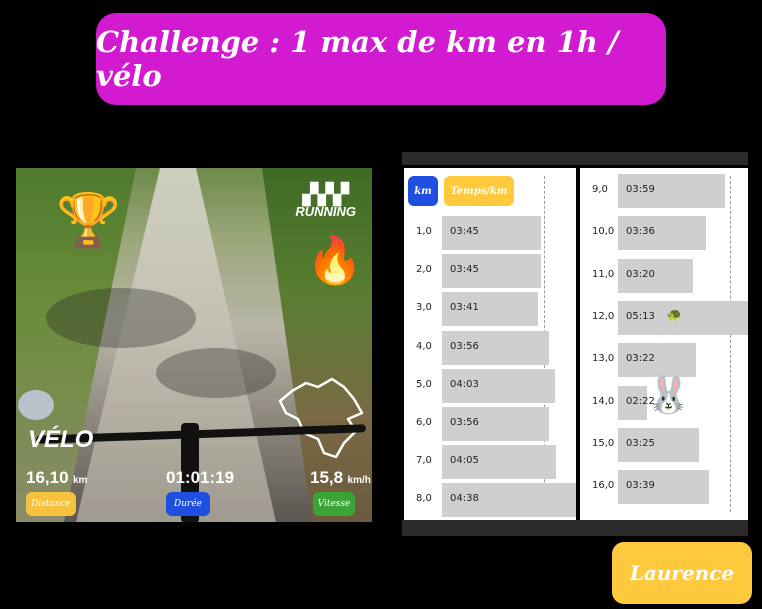  I want to click on split-time: 03:41, so click(464, 308).